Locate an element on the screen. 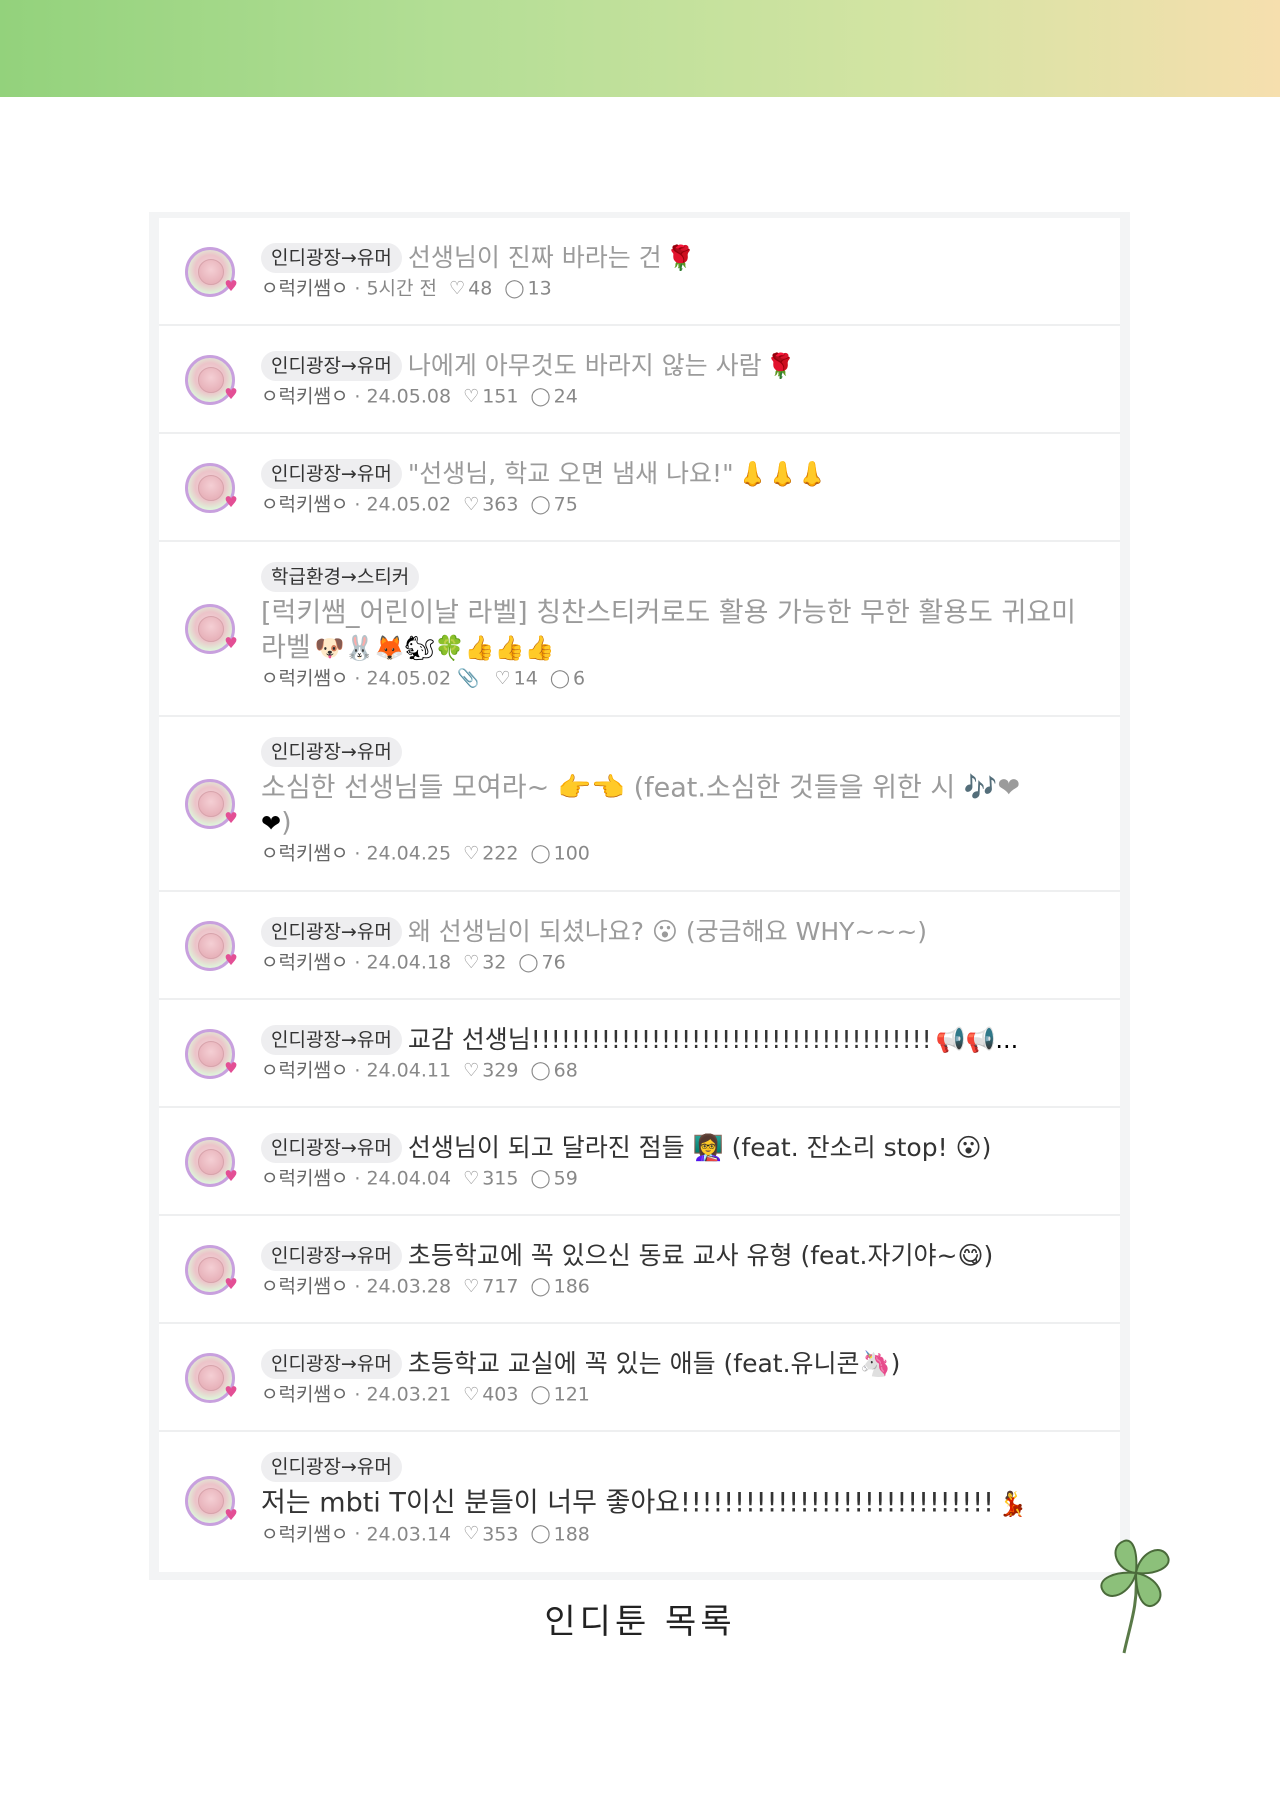 The width and height of the screenshot is (1280, 1795). like-count: 353 is located at coordinates (500, 1534).